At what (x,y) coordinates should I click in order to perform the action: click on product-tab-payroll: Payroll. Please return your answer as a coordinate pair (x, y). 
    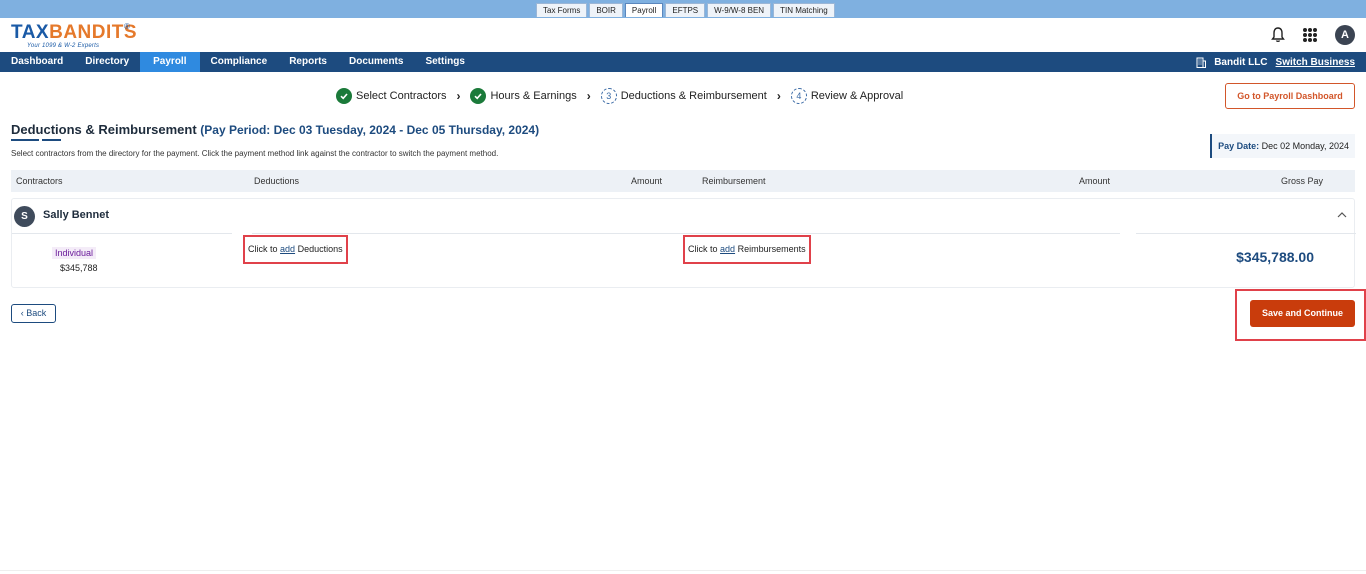
    Looking at the image, I should click on (644, 10).